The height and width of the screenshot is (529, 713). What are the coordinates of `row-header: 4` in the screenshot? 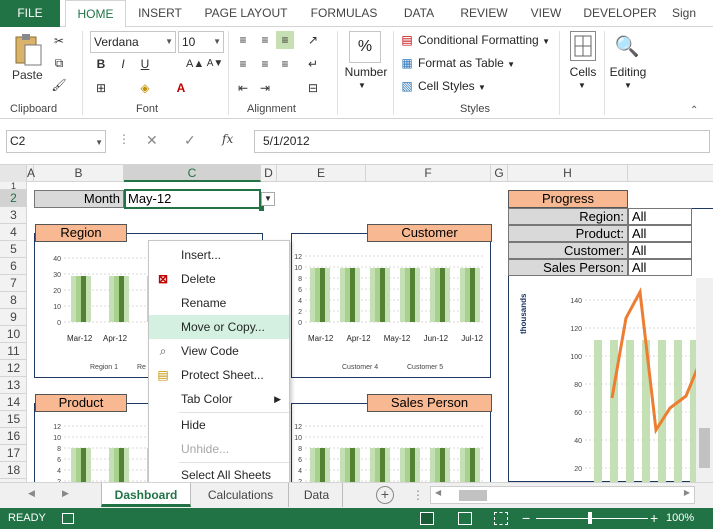 It's located at (13, 232).